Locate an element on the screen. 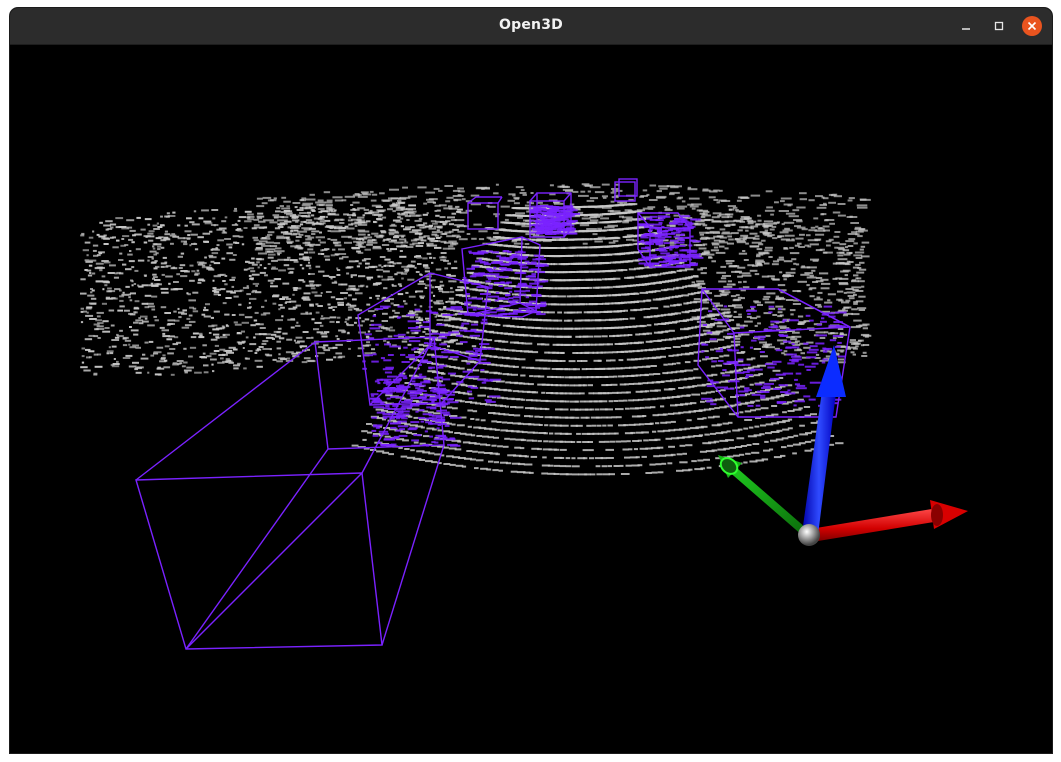 This screenshot has width=1061, height=762. maximize-icon is located at coordinates (999, 26).